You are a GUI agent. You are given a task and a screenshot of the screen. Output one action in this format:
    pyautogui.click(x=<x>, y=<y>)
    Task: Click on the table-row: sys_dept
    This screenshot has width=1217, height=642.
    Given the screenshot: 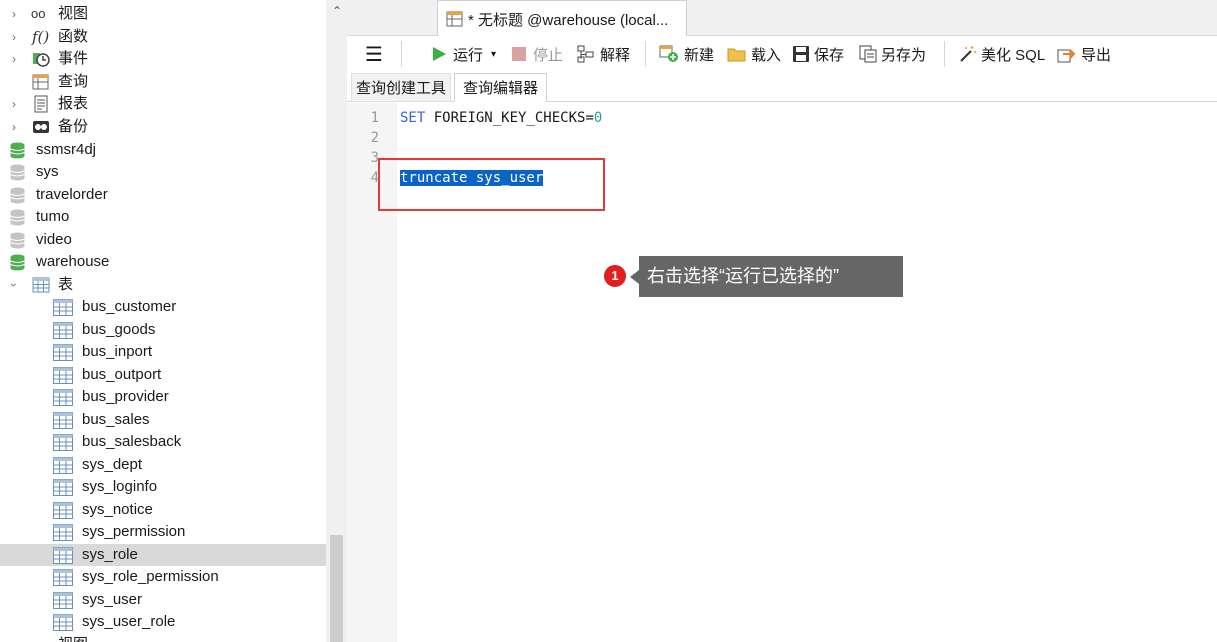 What is the action you would take?
    pyautogui.click(x=163, y=465)
    